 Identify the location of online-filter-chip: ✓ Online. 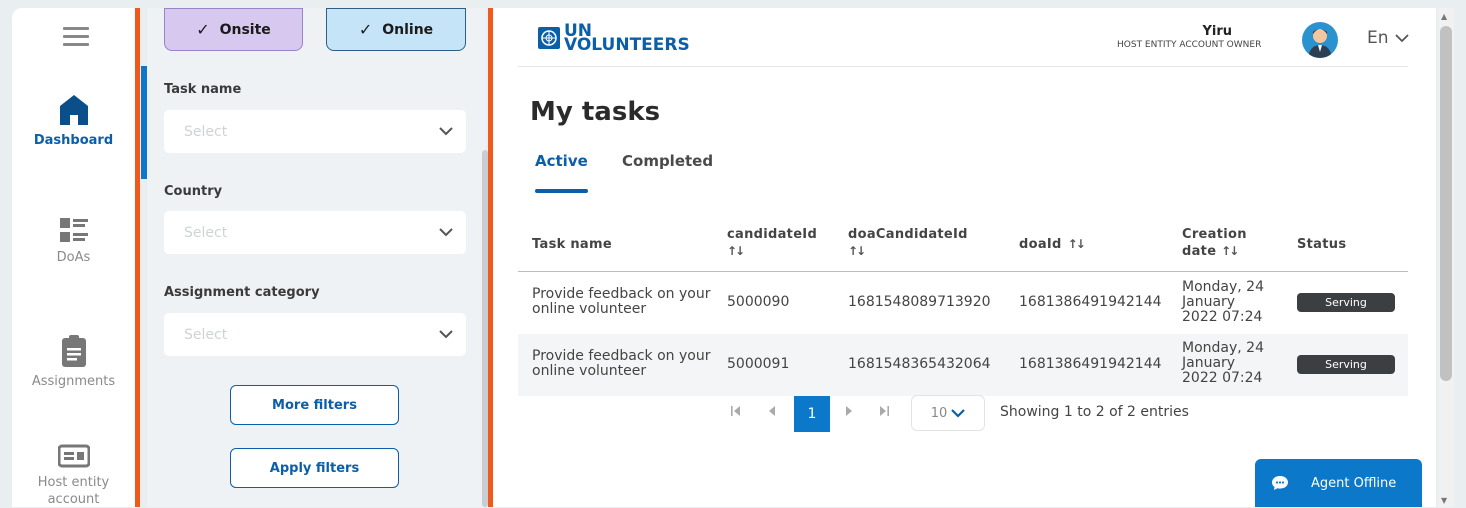
(396, 29).